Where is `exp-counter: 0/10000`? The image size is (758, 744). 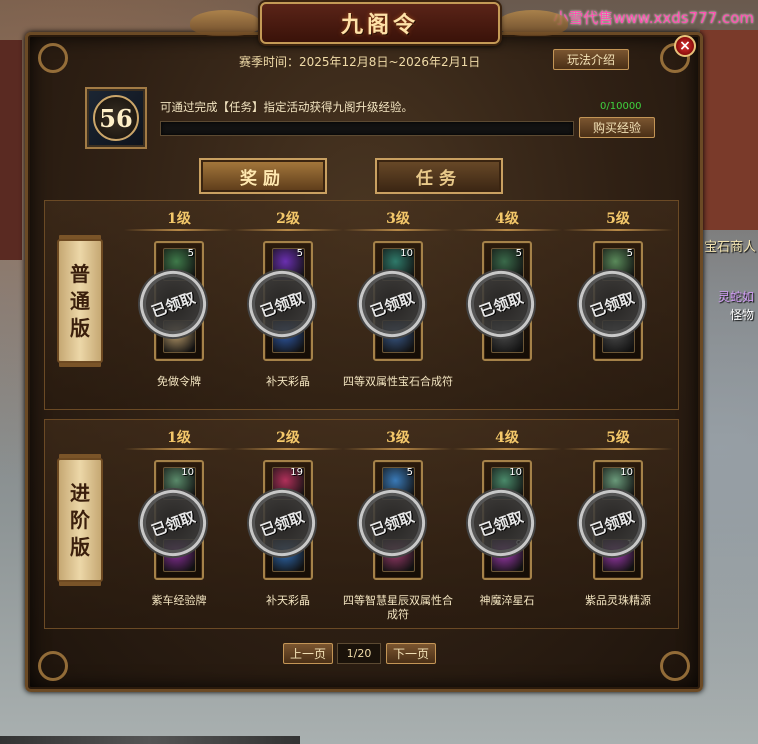 exp-counter: 0/10000 is located at coordinates (621, 106).